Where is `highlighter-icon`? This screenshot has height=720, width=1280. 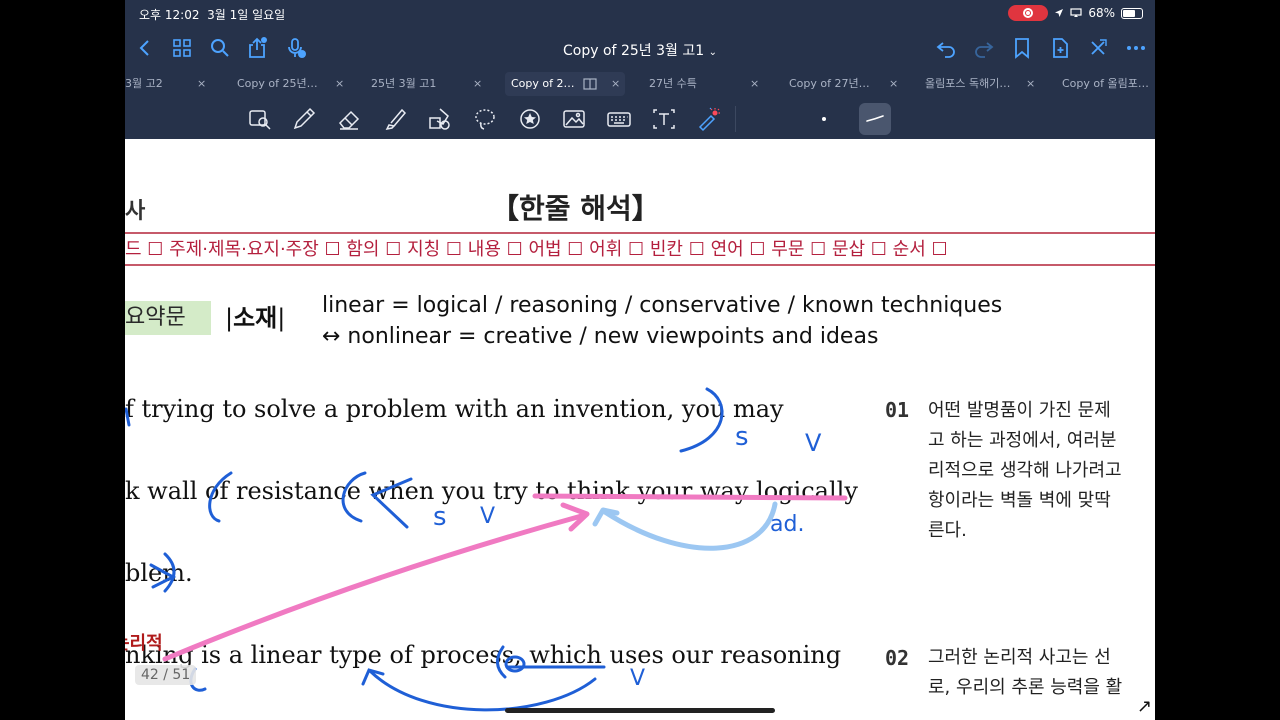 highlighter-icon is located at coordinates (395, 119).